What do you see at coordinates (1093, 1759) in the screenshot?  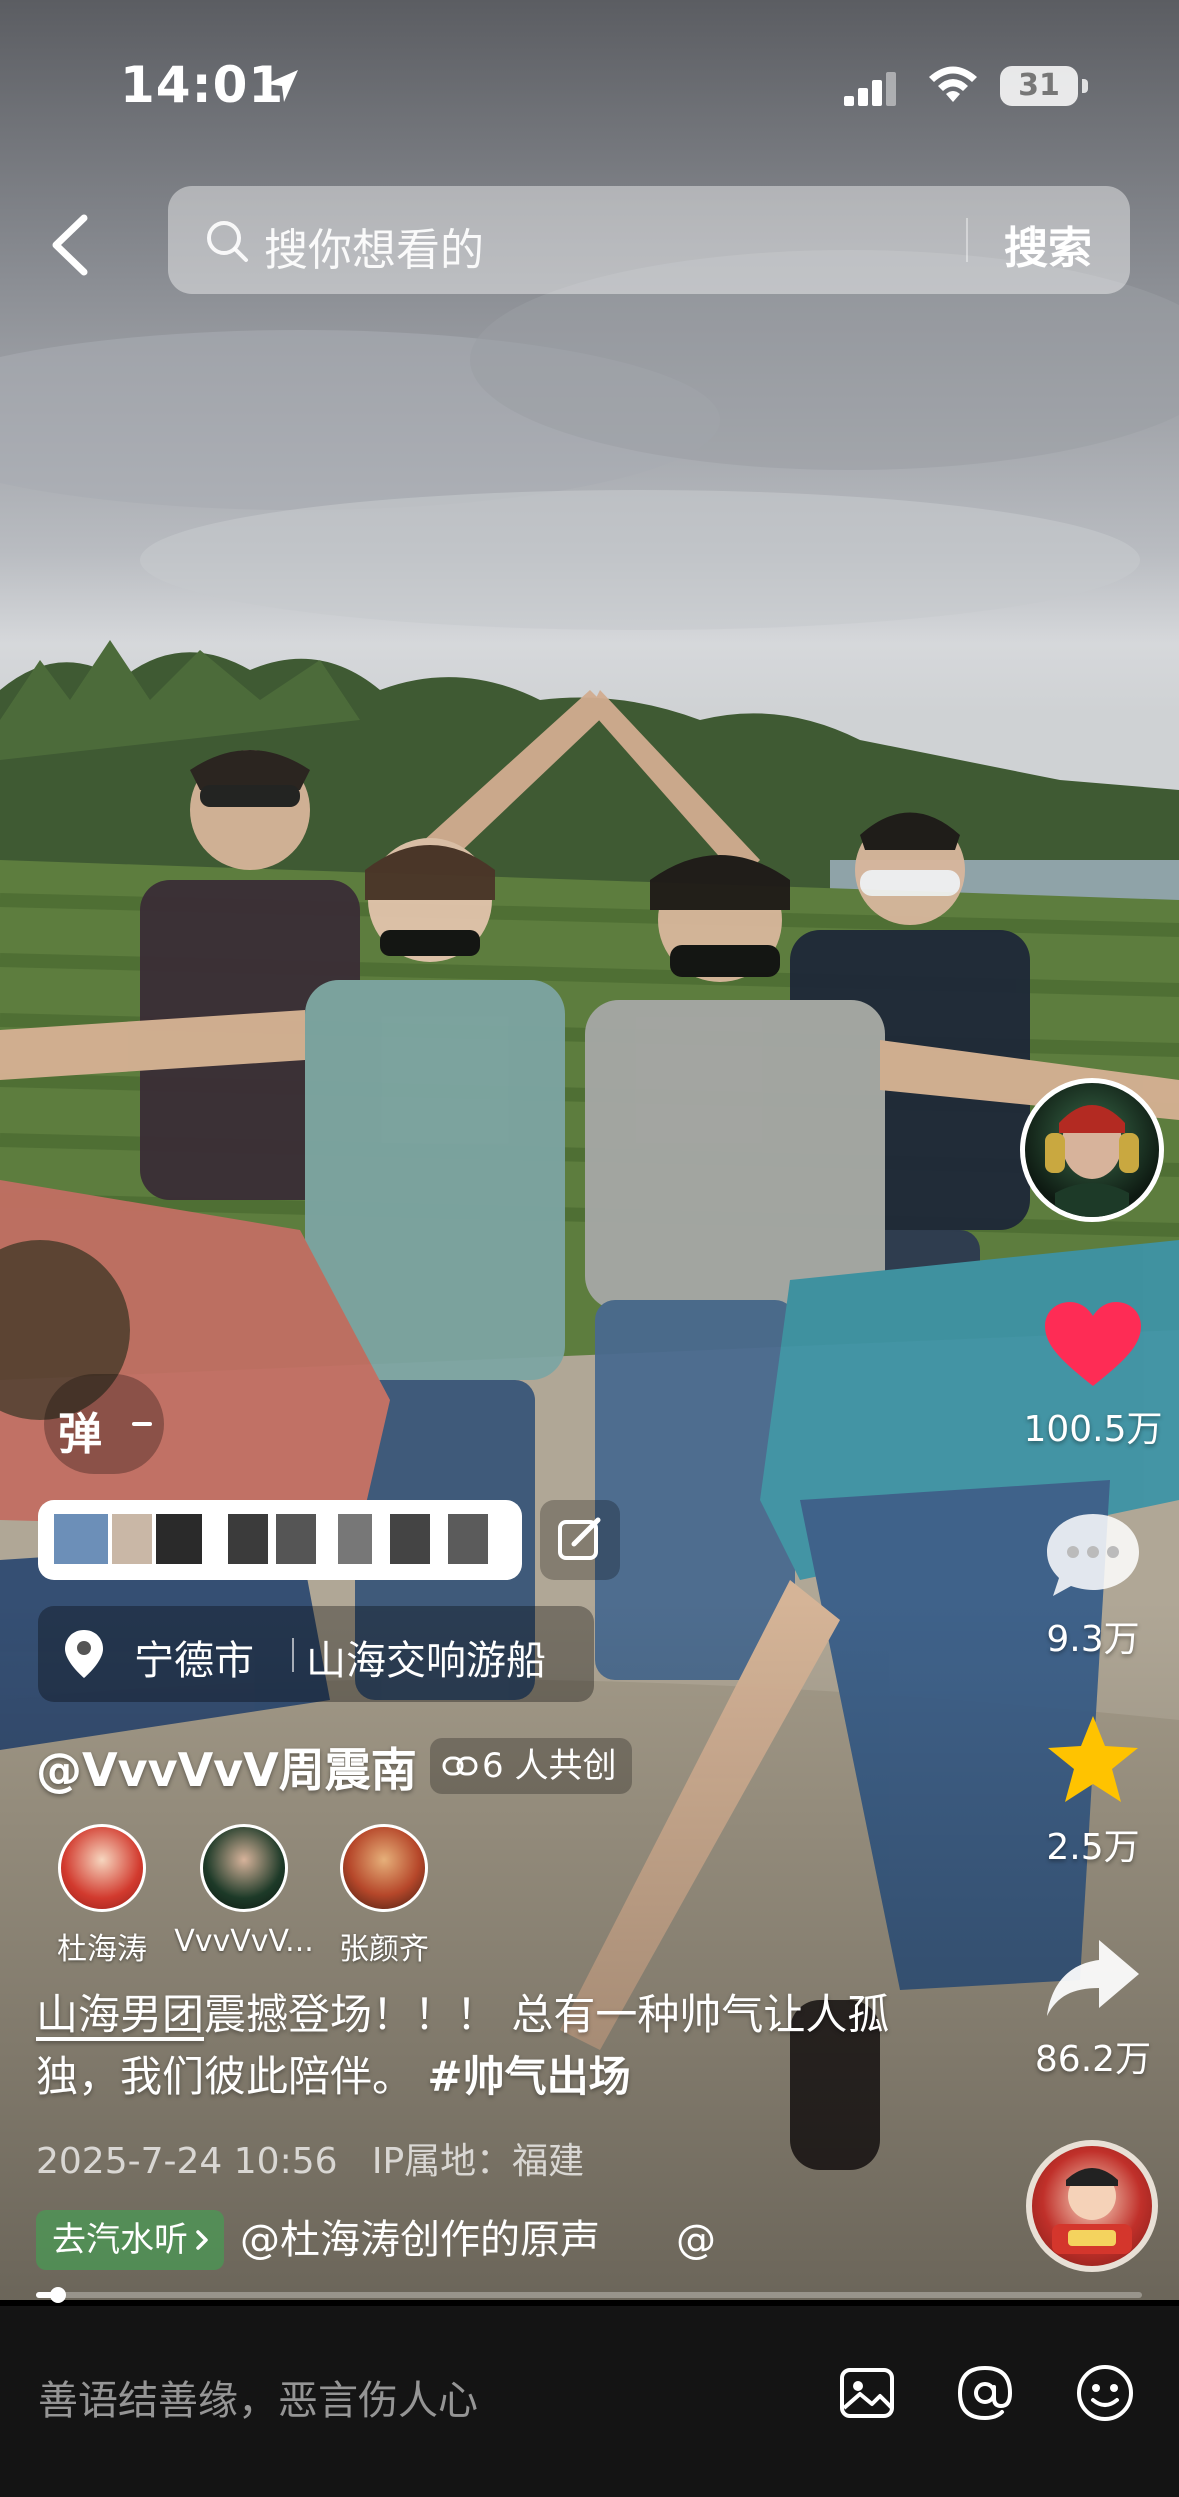 I see `star-icon` at bounding box center [1093, 1759].